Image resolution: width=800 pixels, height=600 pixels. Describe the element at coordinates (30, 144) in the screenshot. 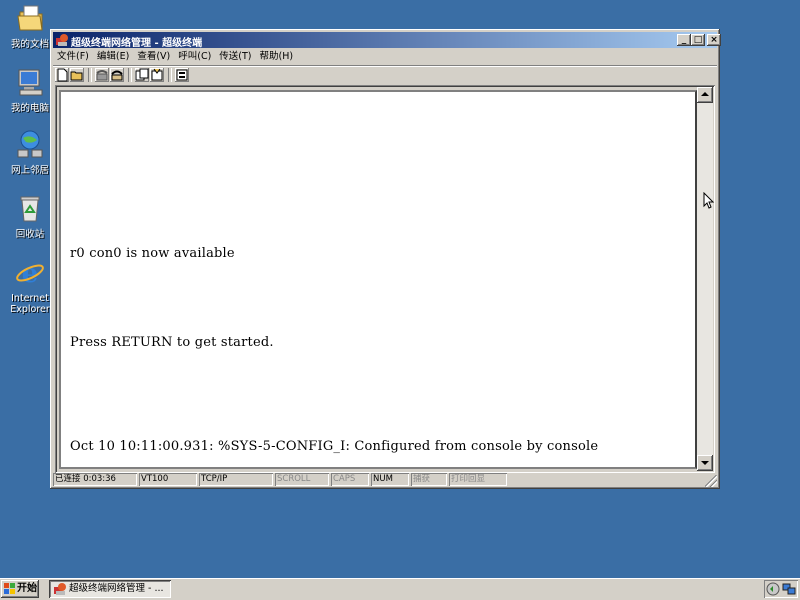

I see `network-places-icon` at that location.